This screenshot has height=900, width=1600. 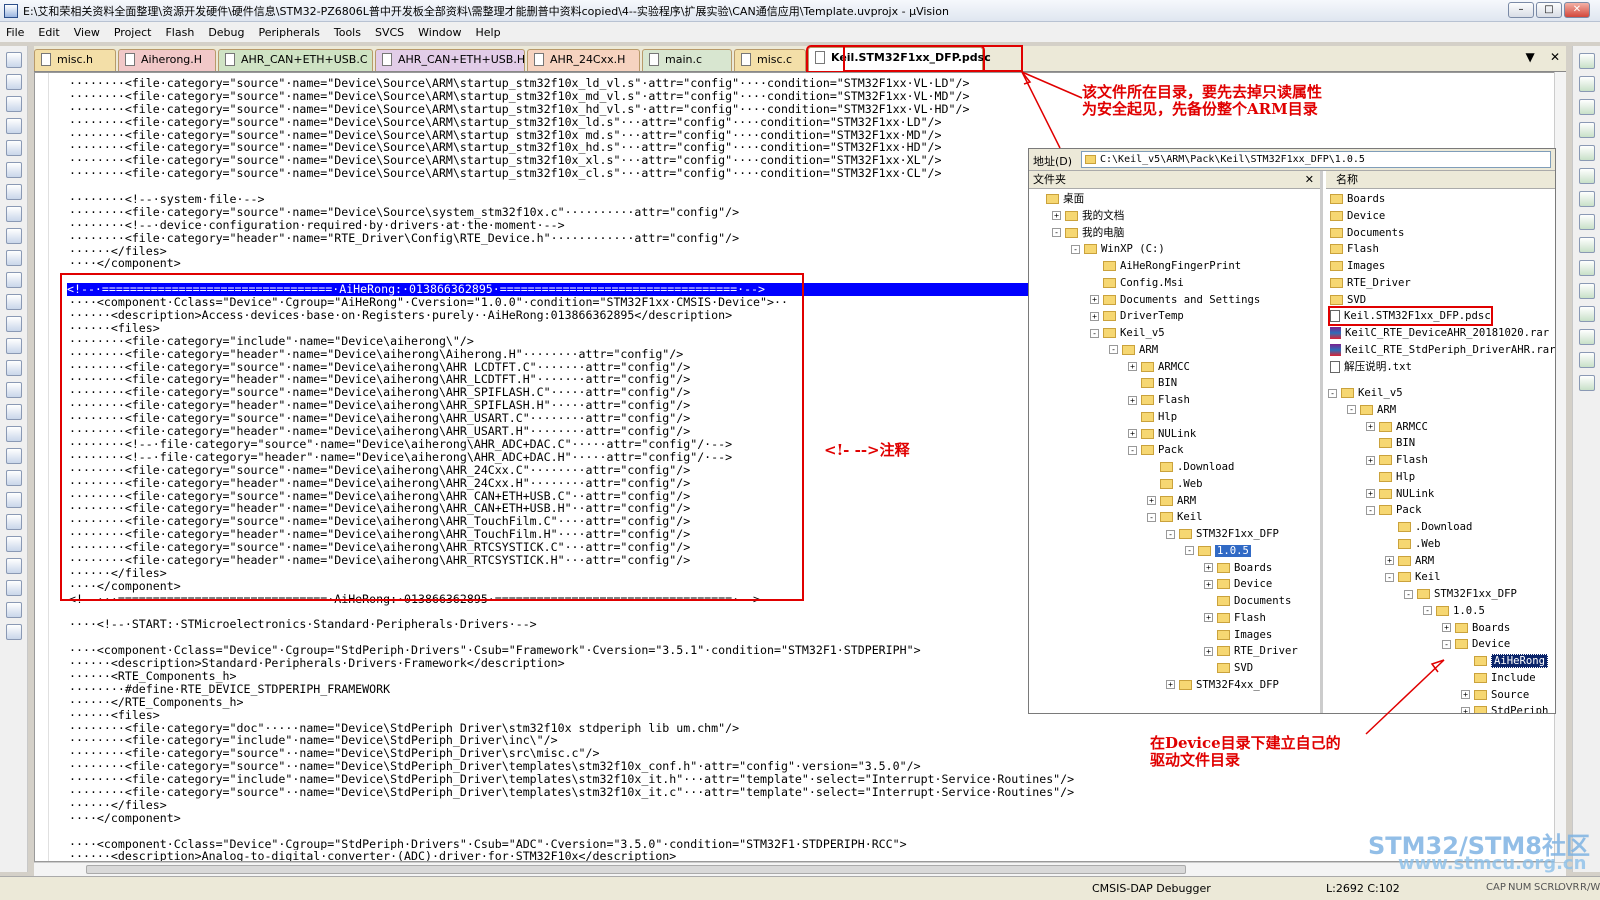 What do you see at coordinates (687, 60) in the screenshot?
I see `tab-file: main.c` at bounding box center [687, 60].